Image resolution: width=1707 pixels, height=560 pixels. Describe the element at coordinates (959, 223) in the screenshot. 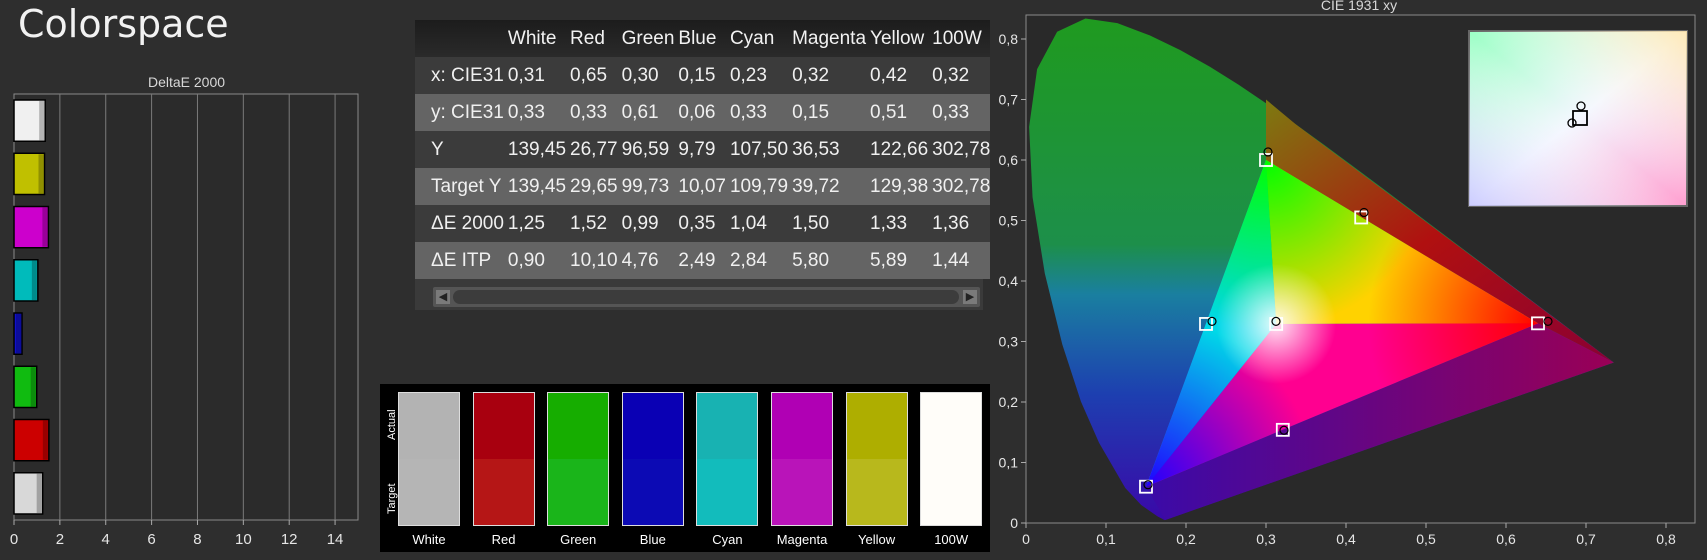

I see `table-cell: 1,36` at that location.